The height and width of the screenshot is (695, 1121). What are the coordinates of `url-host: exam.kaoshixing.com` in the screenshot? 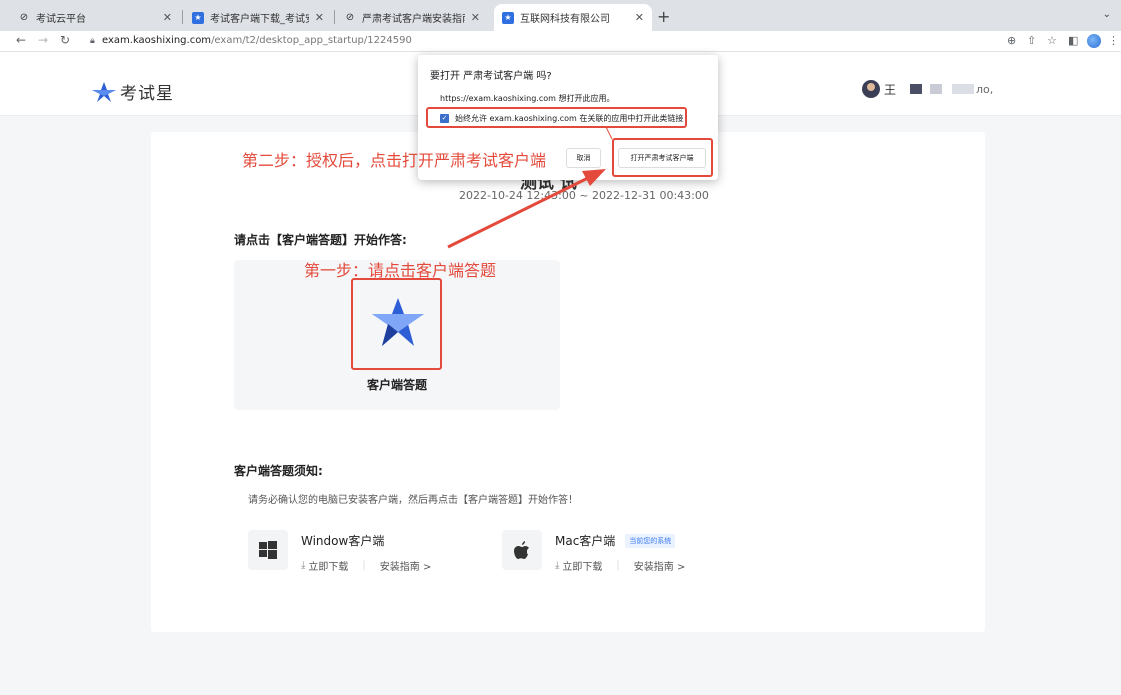 It's located at (157, 40).